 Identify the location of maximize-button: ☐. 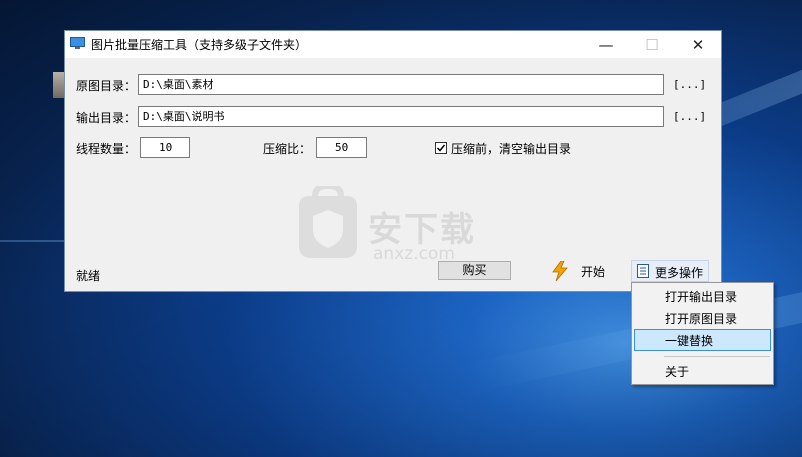
(652, 44).